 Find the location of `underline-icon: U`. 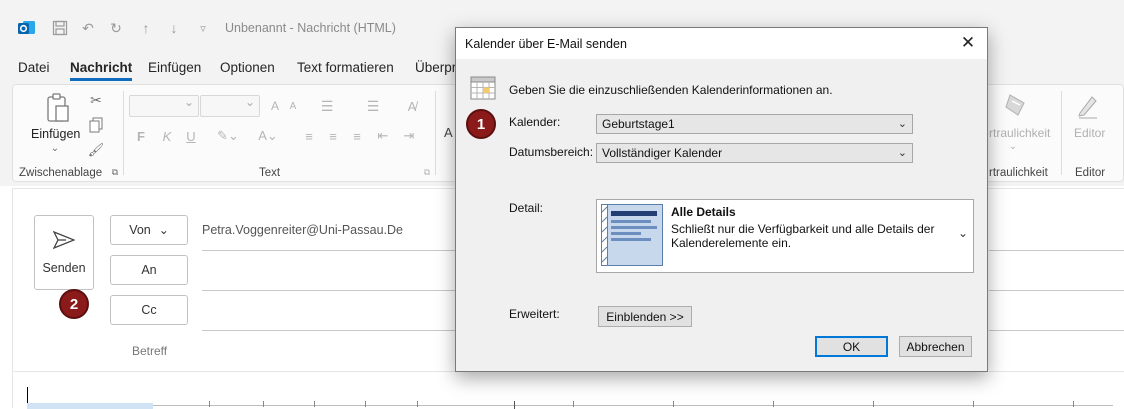

underline-icon: U is located at coordinates (191, 136).